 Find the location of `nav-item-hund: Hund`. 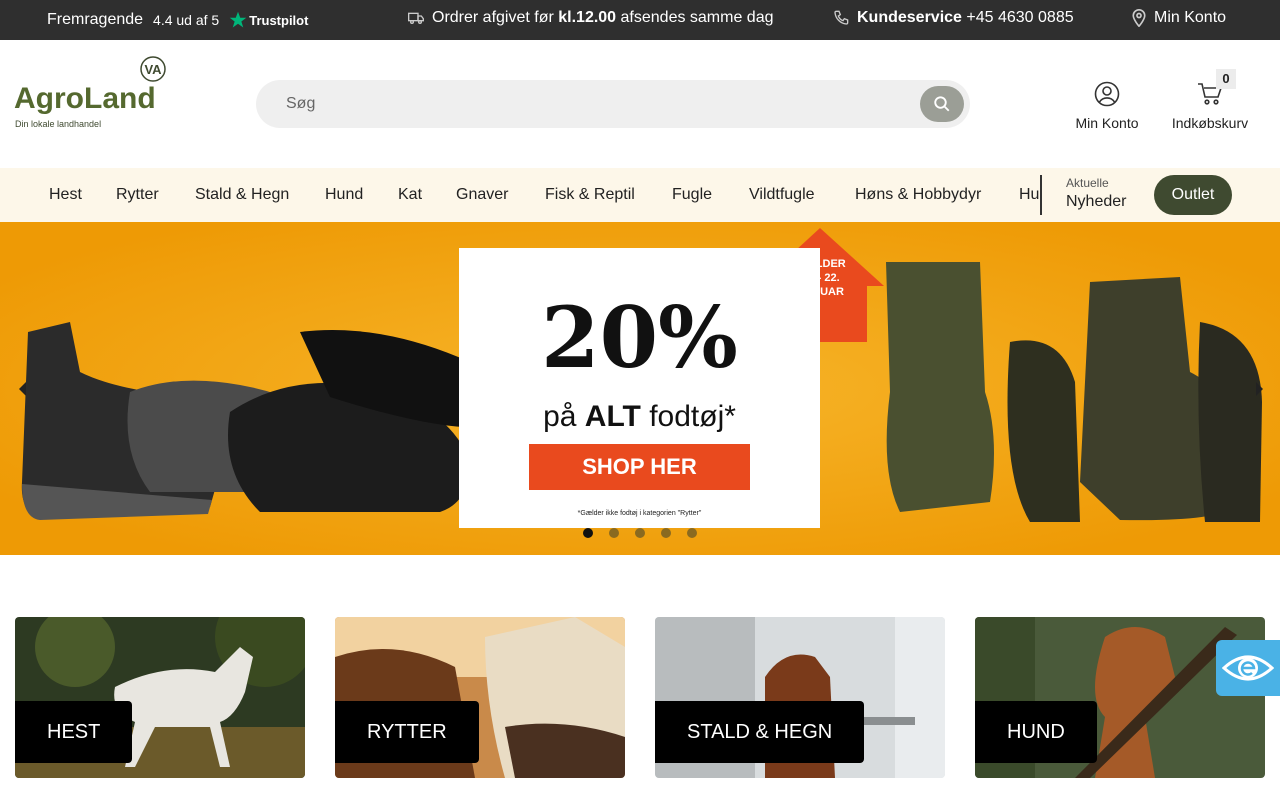

nav-item-hund: Hund is located at coordinates (344, 195).